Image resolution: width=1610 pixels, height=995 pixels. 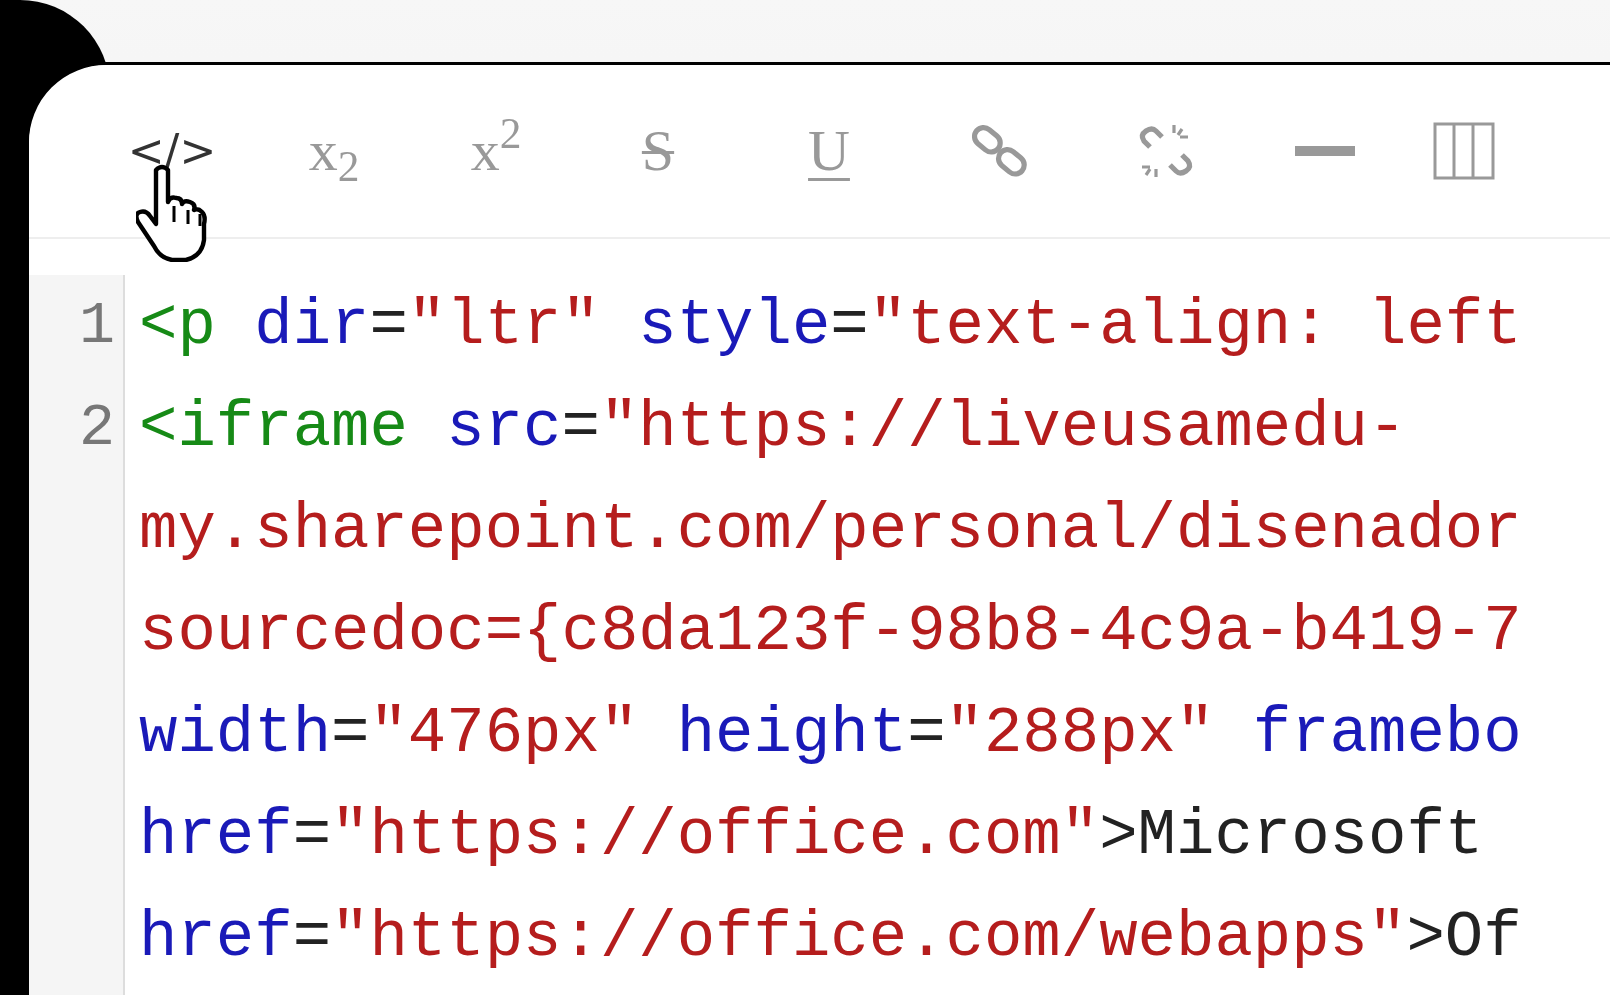 I want to click on code-line: width="476px" height="288px" framebo, so click(x=830, y=734).